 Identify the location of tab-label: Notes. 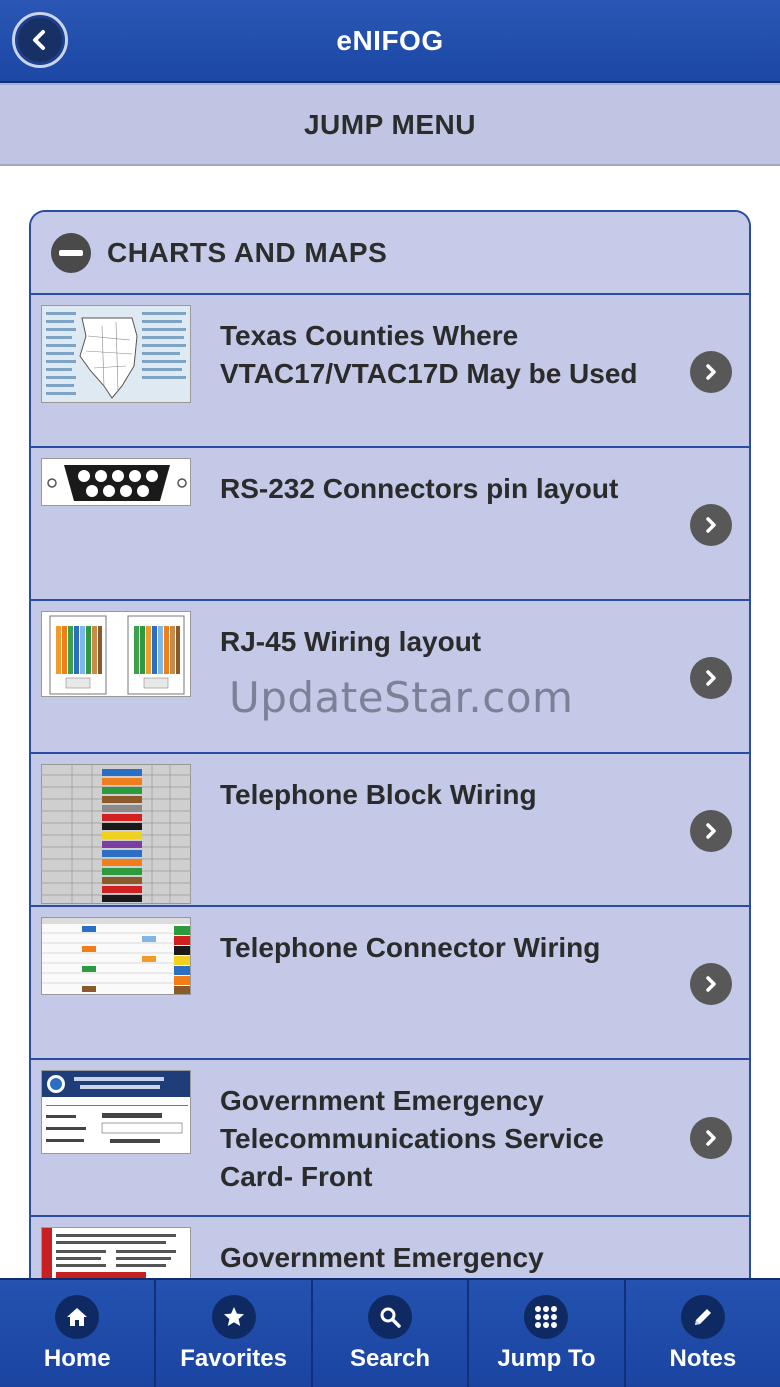
(703, 1358).